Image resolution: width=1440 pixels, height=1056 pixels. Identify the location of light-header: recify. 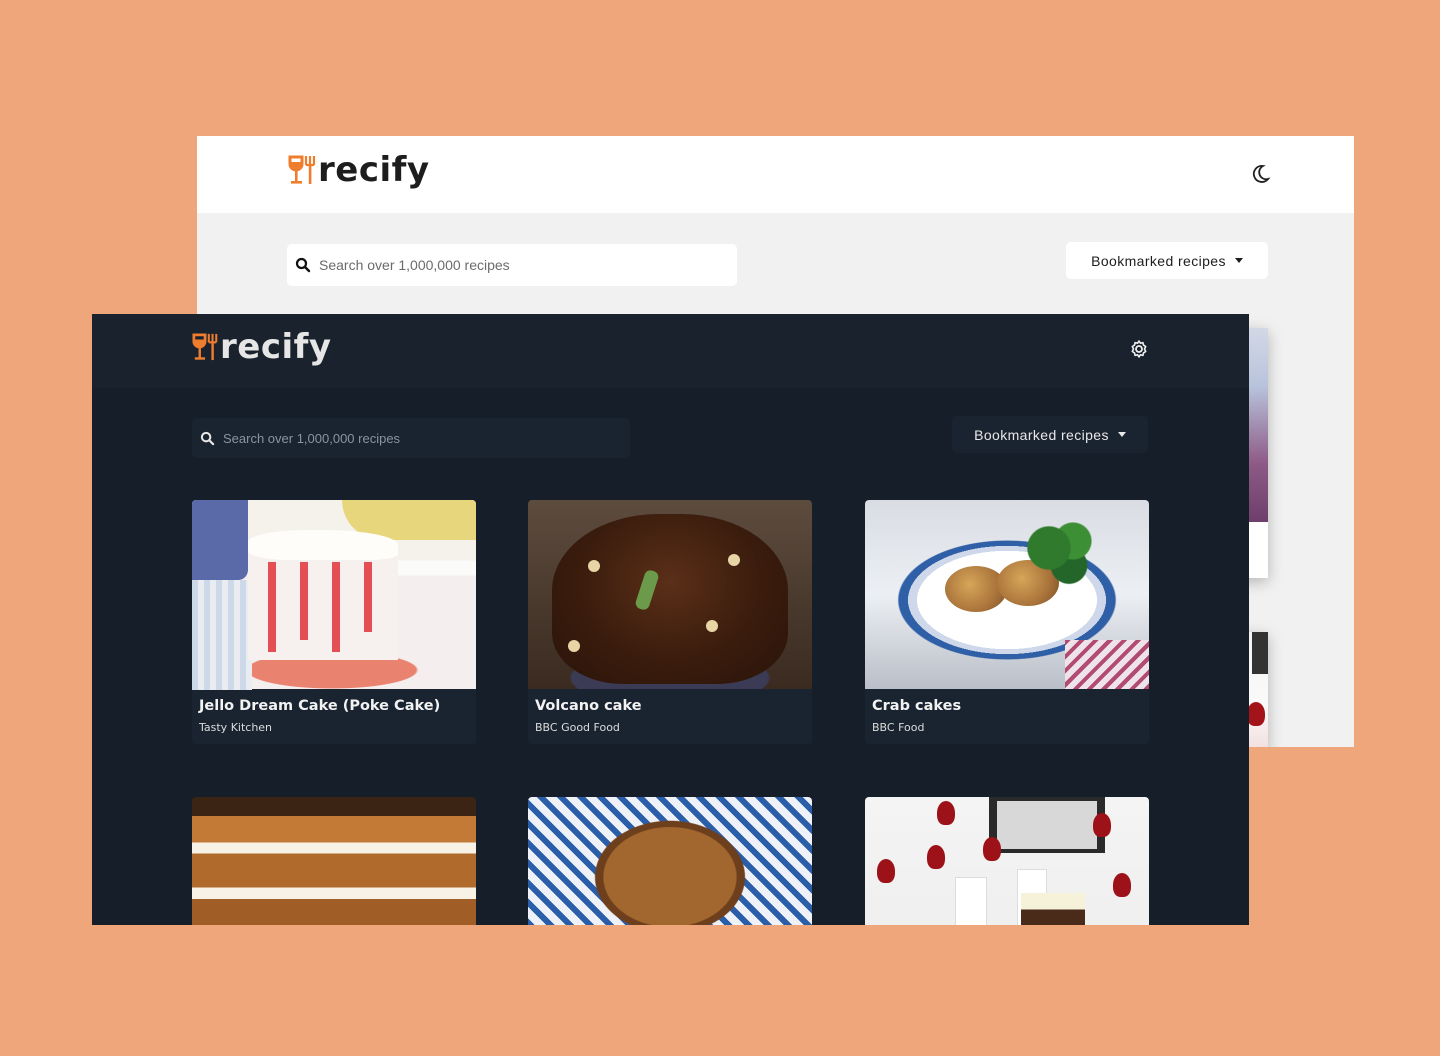
(775, 174).